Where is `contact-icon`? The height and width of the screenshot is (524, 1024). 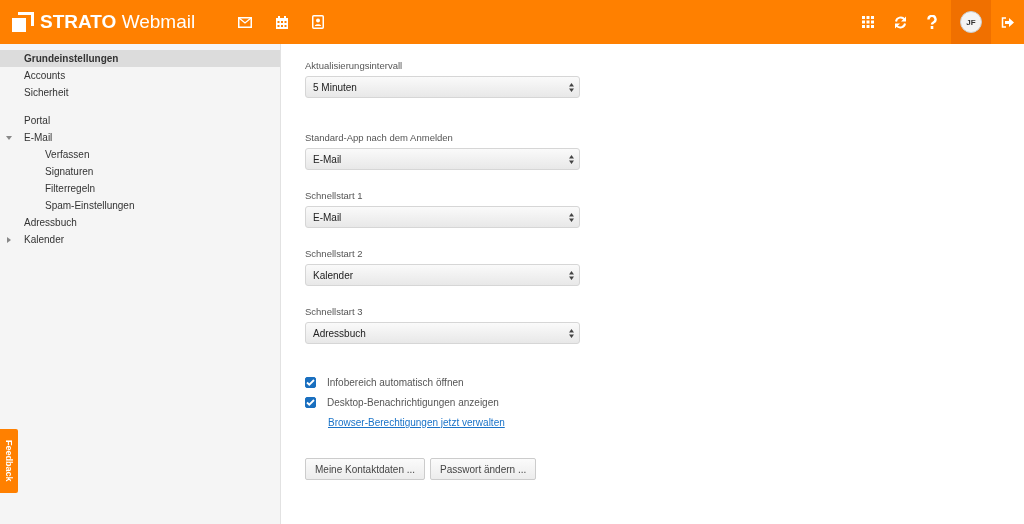
contact-icon is located at coordinates (318, 22).